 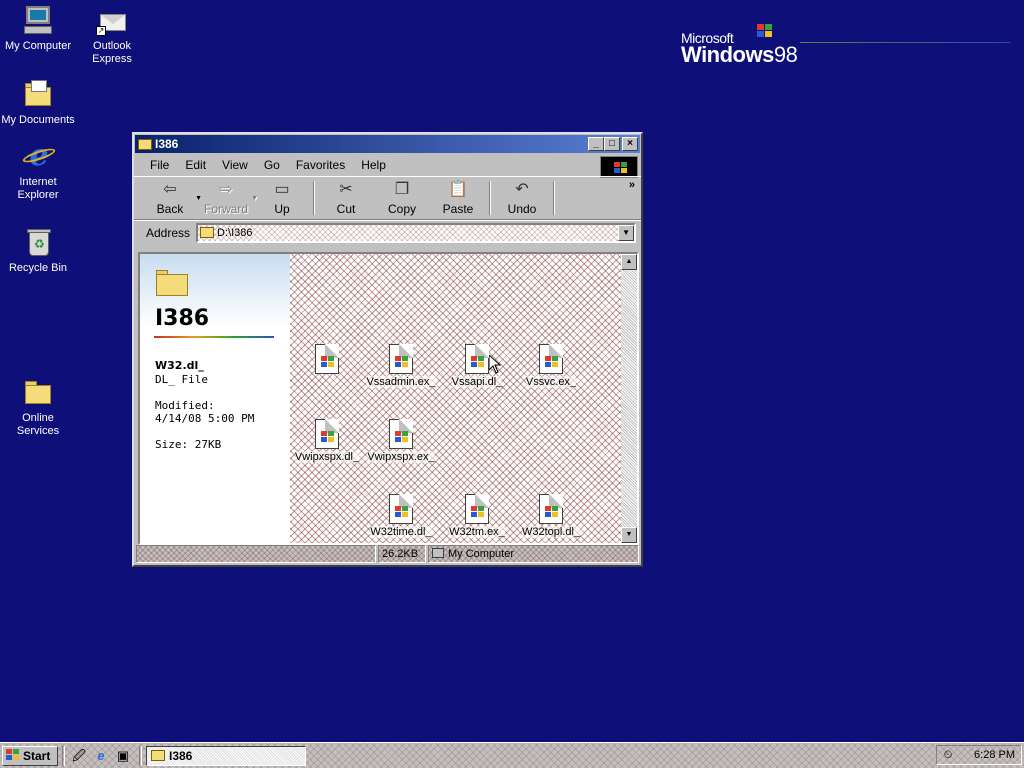 What do you see at coordinates (170, 209) in the screenshot?
I see `back-label: Back` at bounding box center [170, 209].